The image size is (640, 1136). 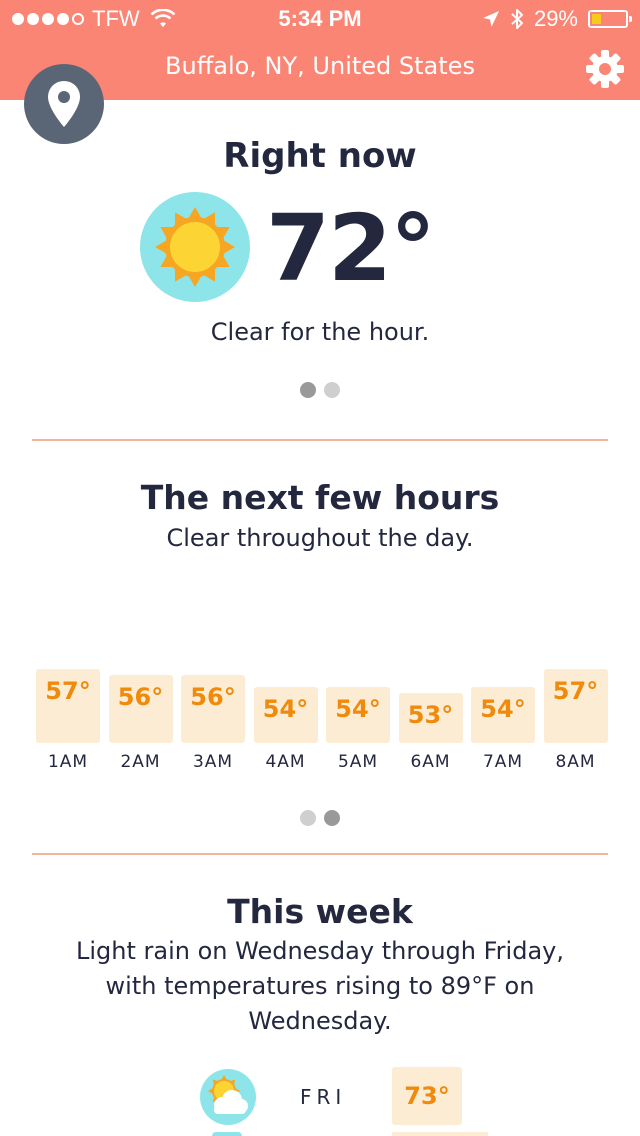 What do you see at coordinates (320, 911) in the screenshot?
I see `this-week-title: This week` at bounding box center [320, 911].